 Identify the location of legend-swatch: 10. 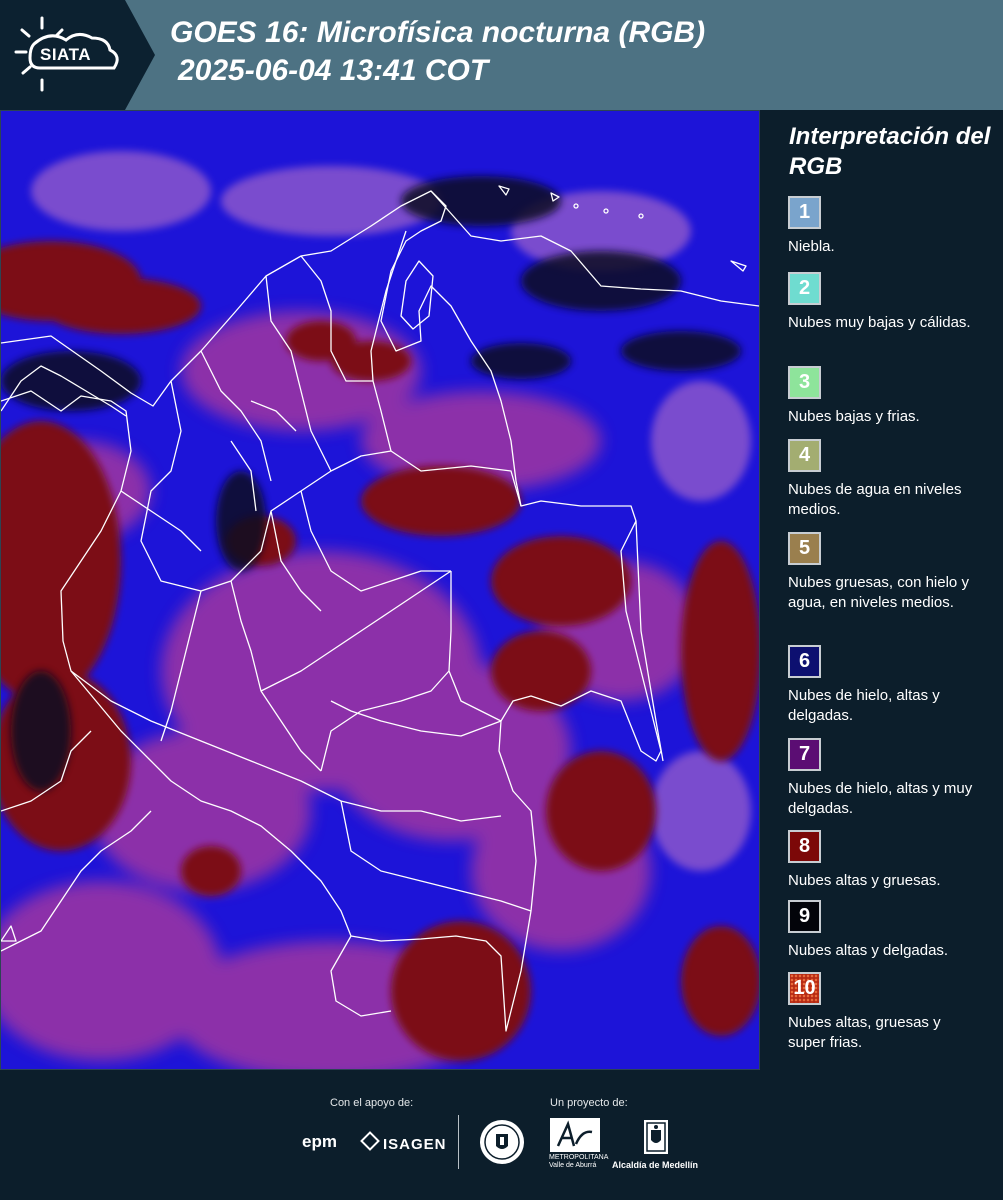
(804, 988).